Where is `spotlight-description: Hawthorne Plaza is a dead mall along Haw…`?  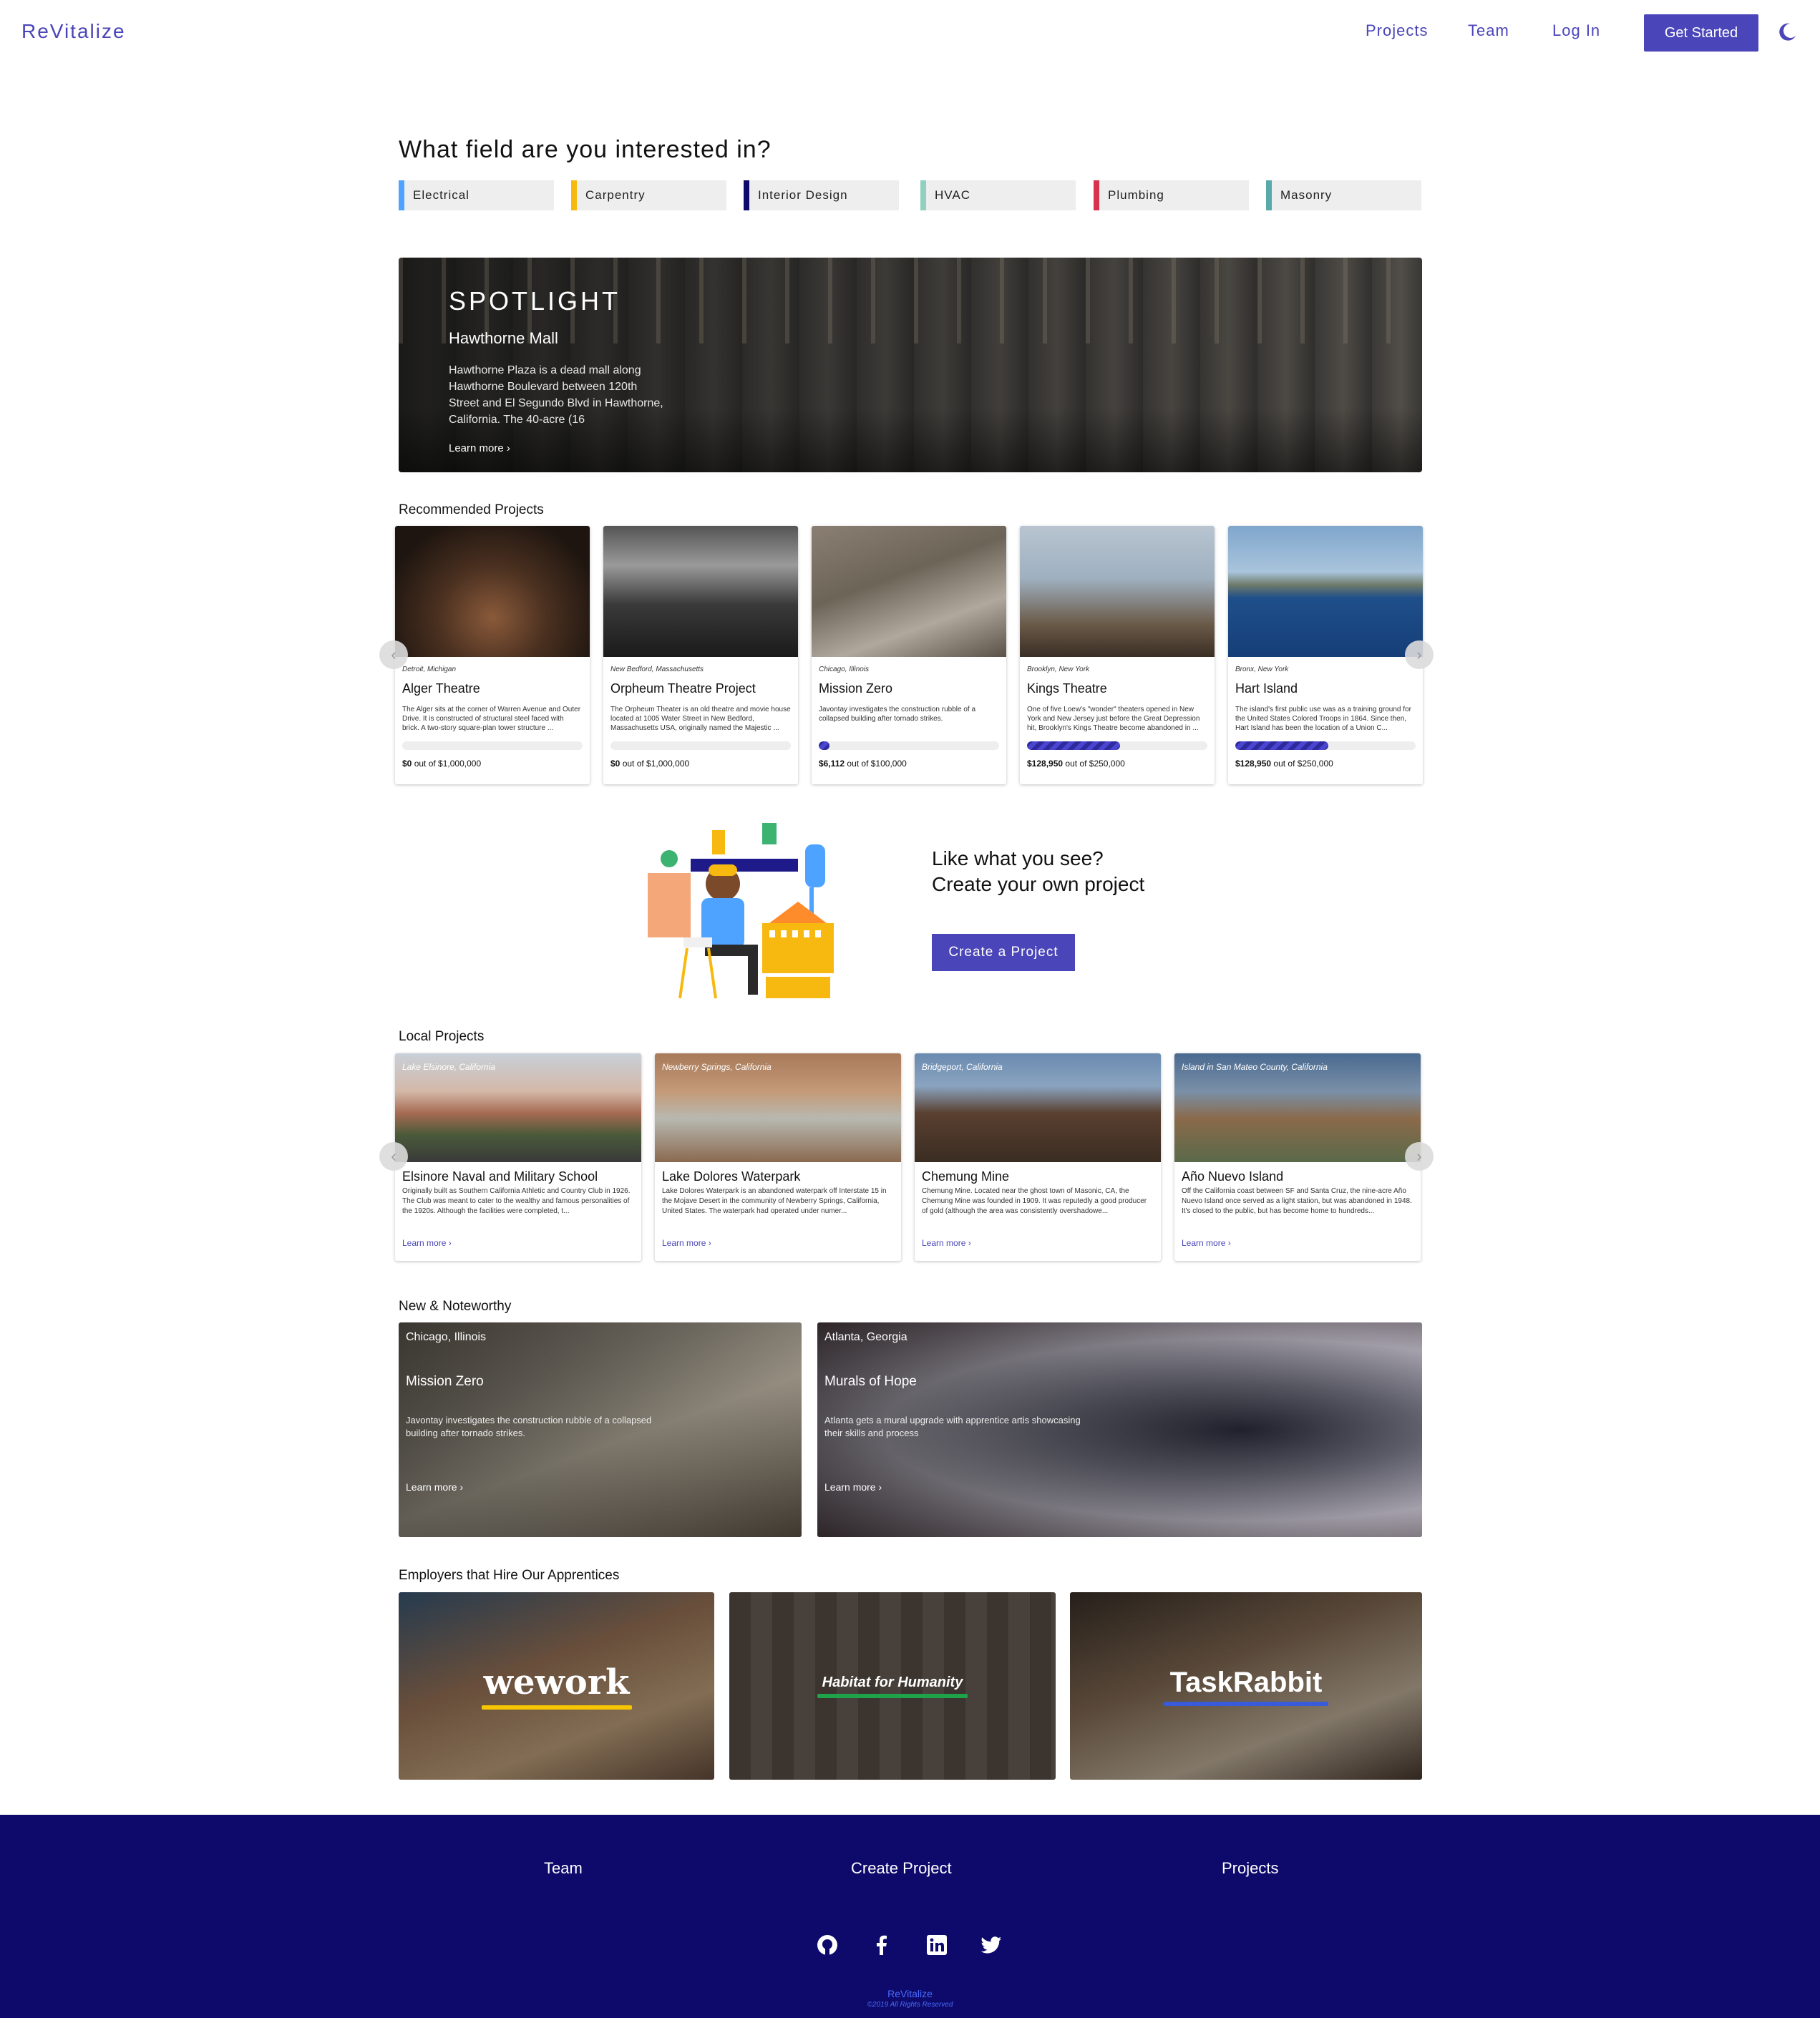
spotlight-description: Hawthorne Plaza is a dead mall along Haw… is located at coordinates (556, 395).